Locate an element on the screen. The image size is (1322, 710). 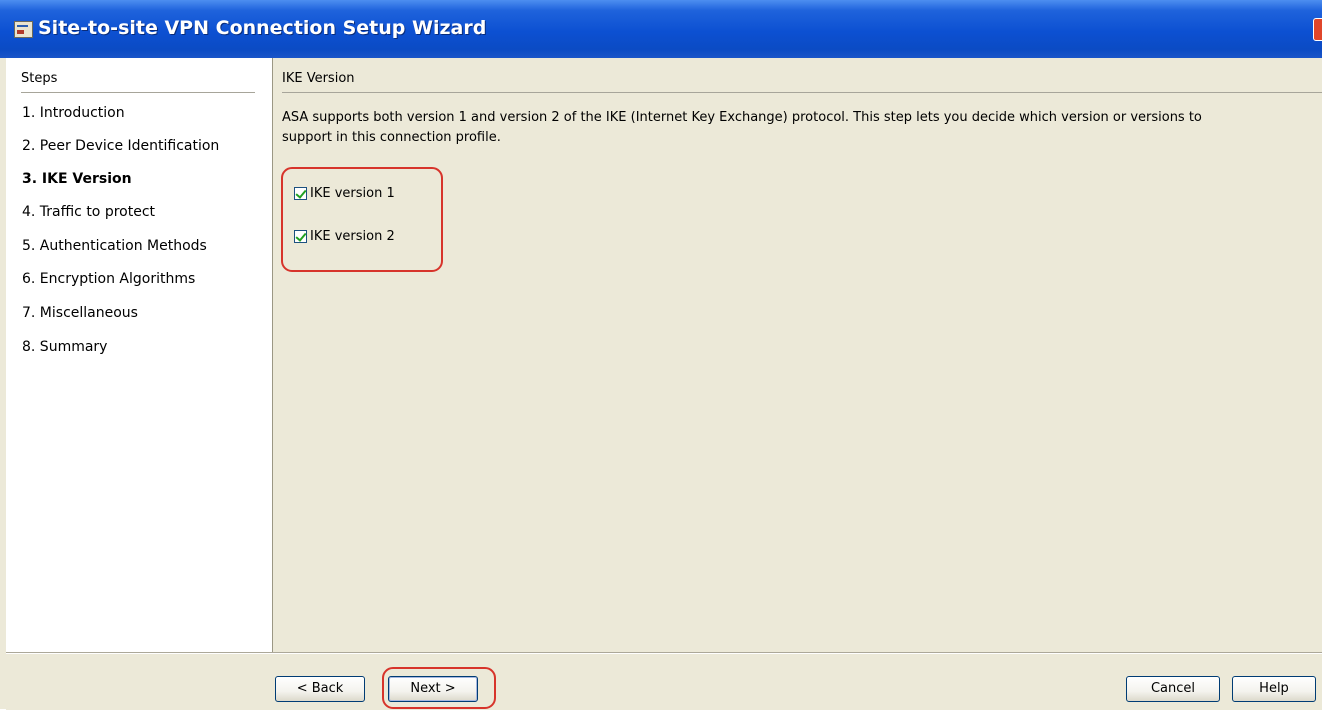
ike-version-1-option: IKE version 1 is located at coordinates (344, 193).